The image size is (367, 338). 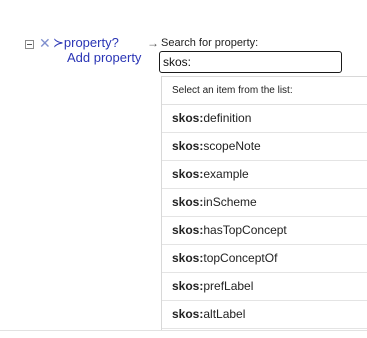 I want to click on dropdown-item-topconceptof: skos:topConceptOf, so click(x=264, y=259).